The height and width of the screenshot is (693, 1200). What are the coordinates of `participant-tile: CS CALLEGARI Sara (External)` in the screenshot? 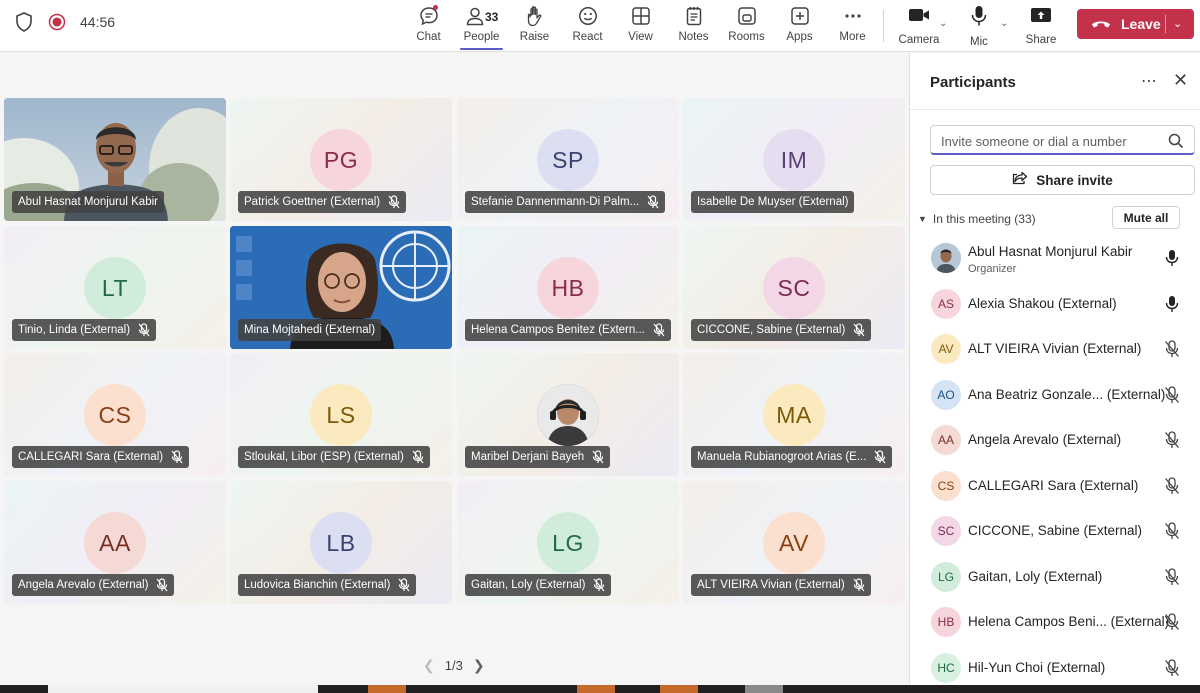 It's located at (115, 414).